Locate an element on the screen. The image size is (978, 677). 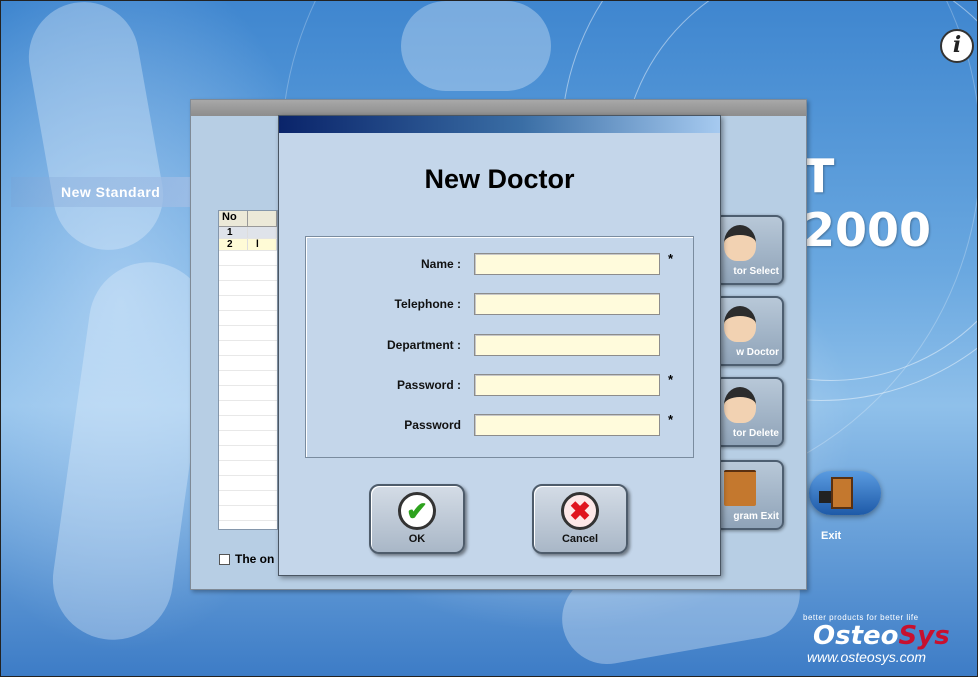
doctor-delete-button: tor Delete is located at coordinates (749, 412).